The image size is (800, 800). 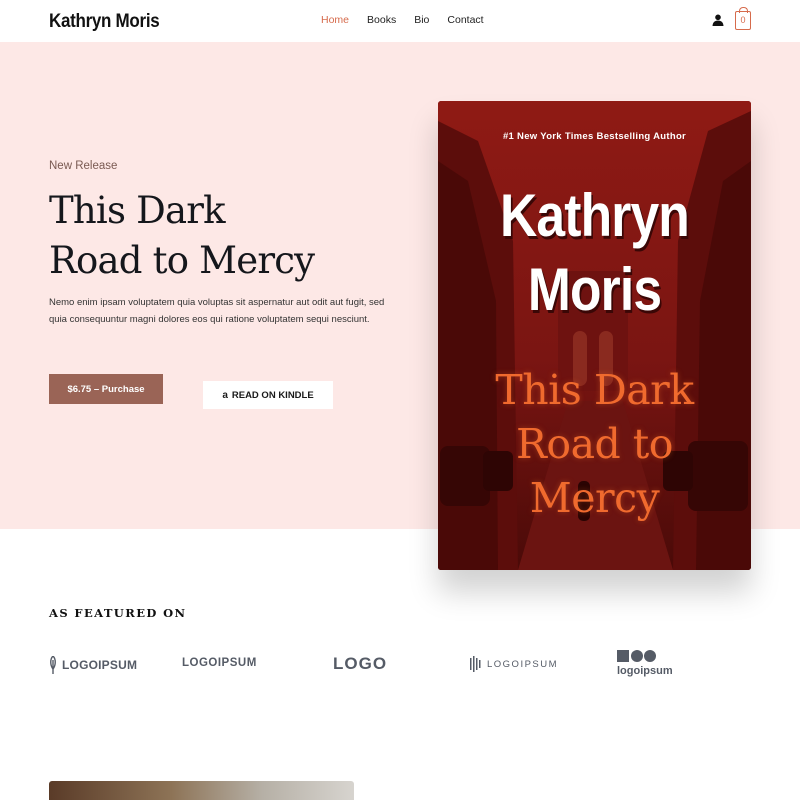 I want to click on featured-logo-2-text: LOGOIPSUM, so click(x=219, y=663).